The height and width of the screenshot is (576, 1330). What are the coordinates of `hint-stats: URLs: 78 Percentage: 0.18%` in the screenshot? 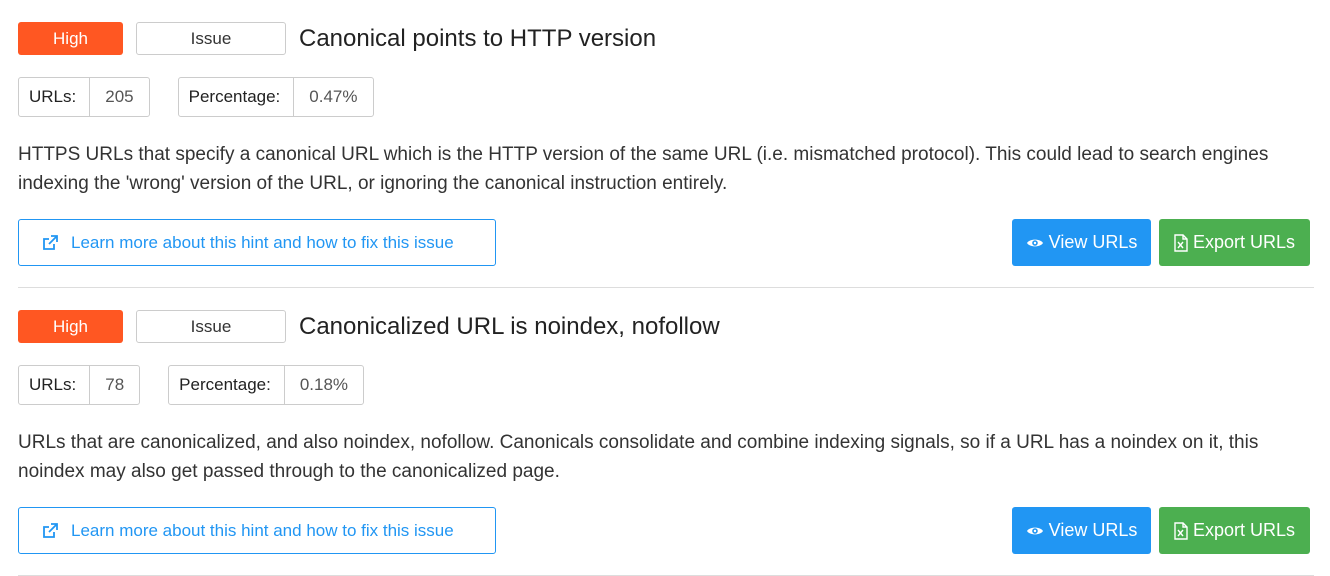 It's located at (205, 385).